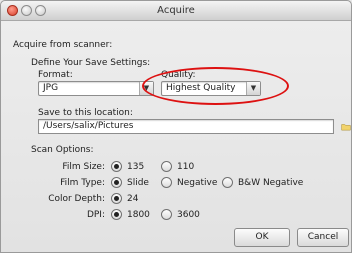  What do you see at coordinates (346, 127) in the screenshot?
I see `folder-icon` at bounding box center [346, 127].